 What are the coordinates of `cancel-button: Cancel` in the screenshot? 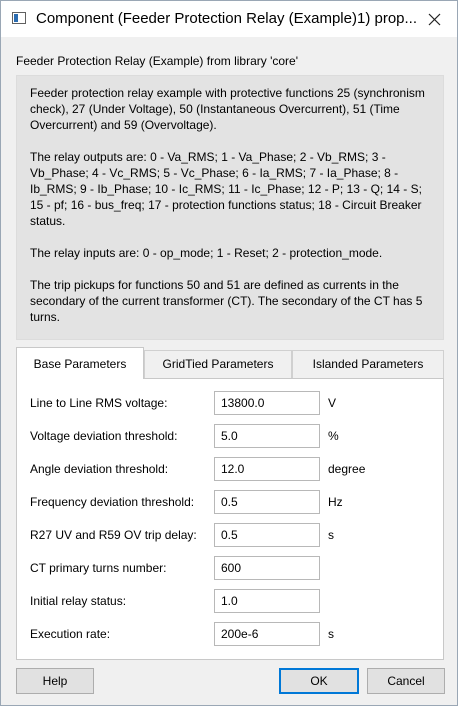 It's located at (406, 681).